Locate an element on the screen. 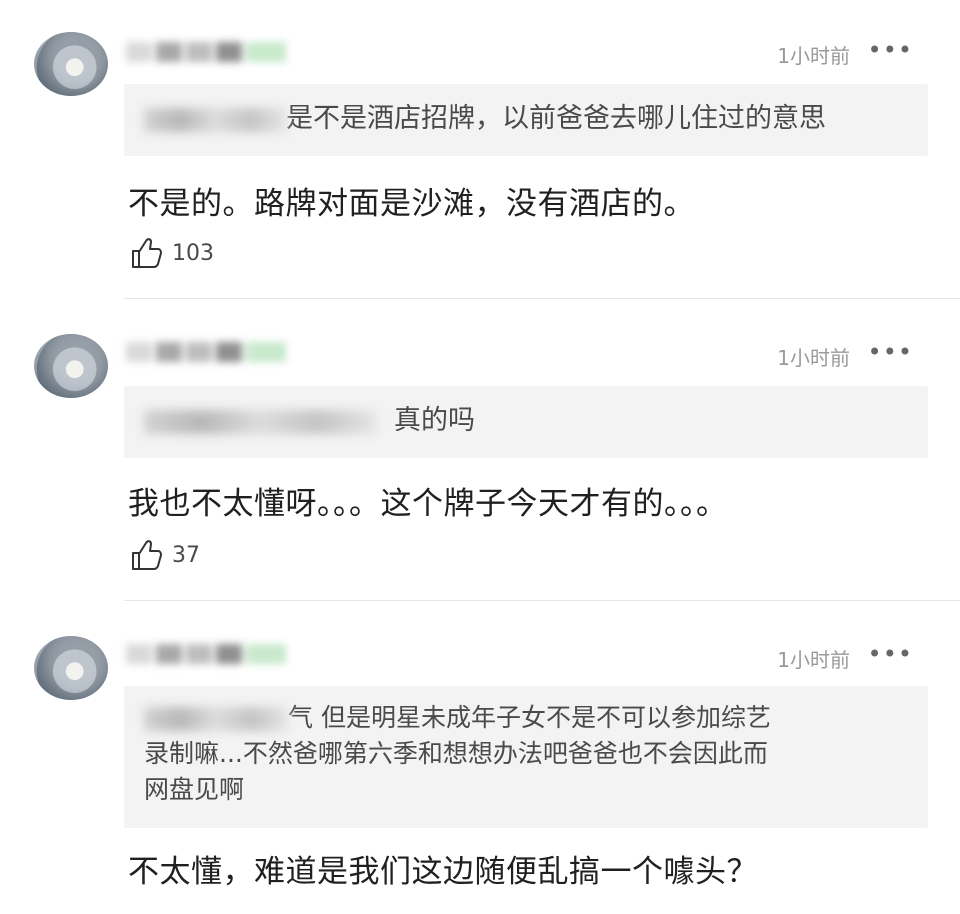 The image size is (960, 914). quote-text-line-3: 网盘见啊 is located at coordinates (194, 789).